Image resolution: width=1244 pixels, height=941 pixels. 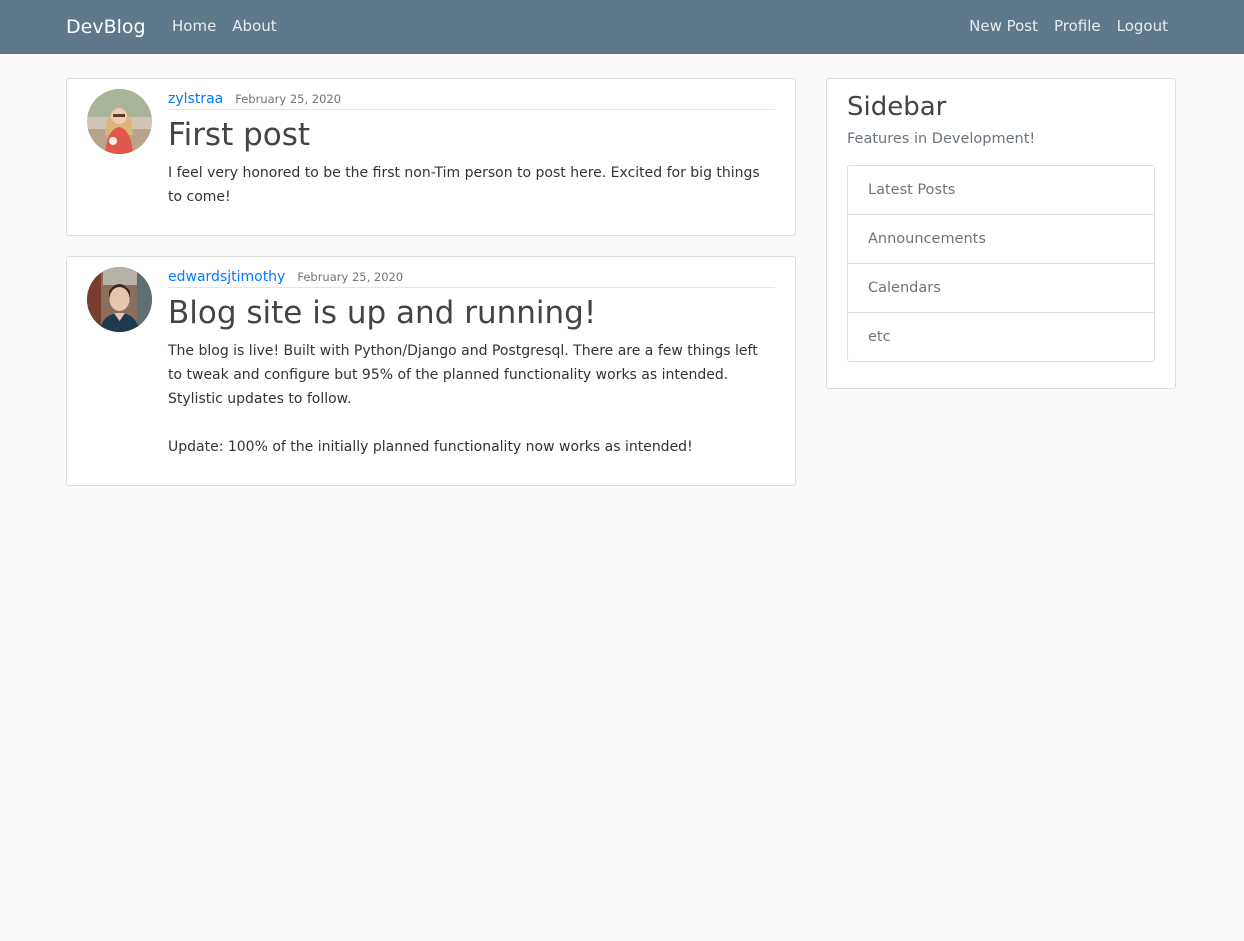 What do you see at coordinates (1001, 288) in the screenshot?
I see `sidebar-item-calendars: Calendars` at bounding box center [1001, 288].